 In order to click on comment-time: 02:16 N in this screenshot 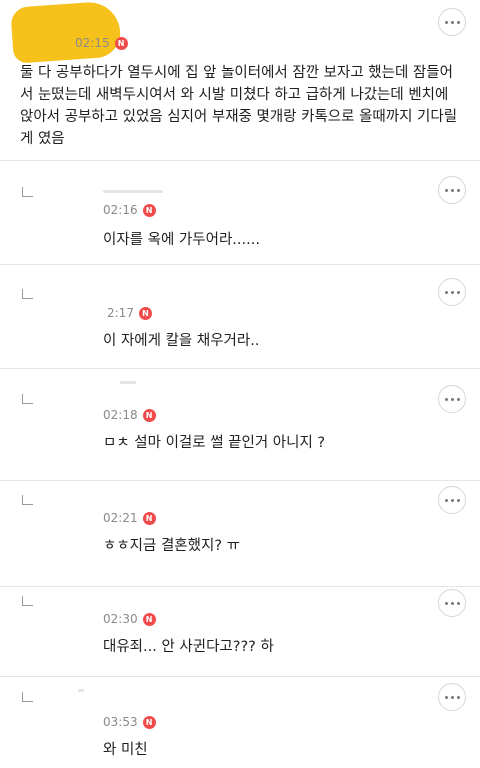, I will do `click(129, 210)`.